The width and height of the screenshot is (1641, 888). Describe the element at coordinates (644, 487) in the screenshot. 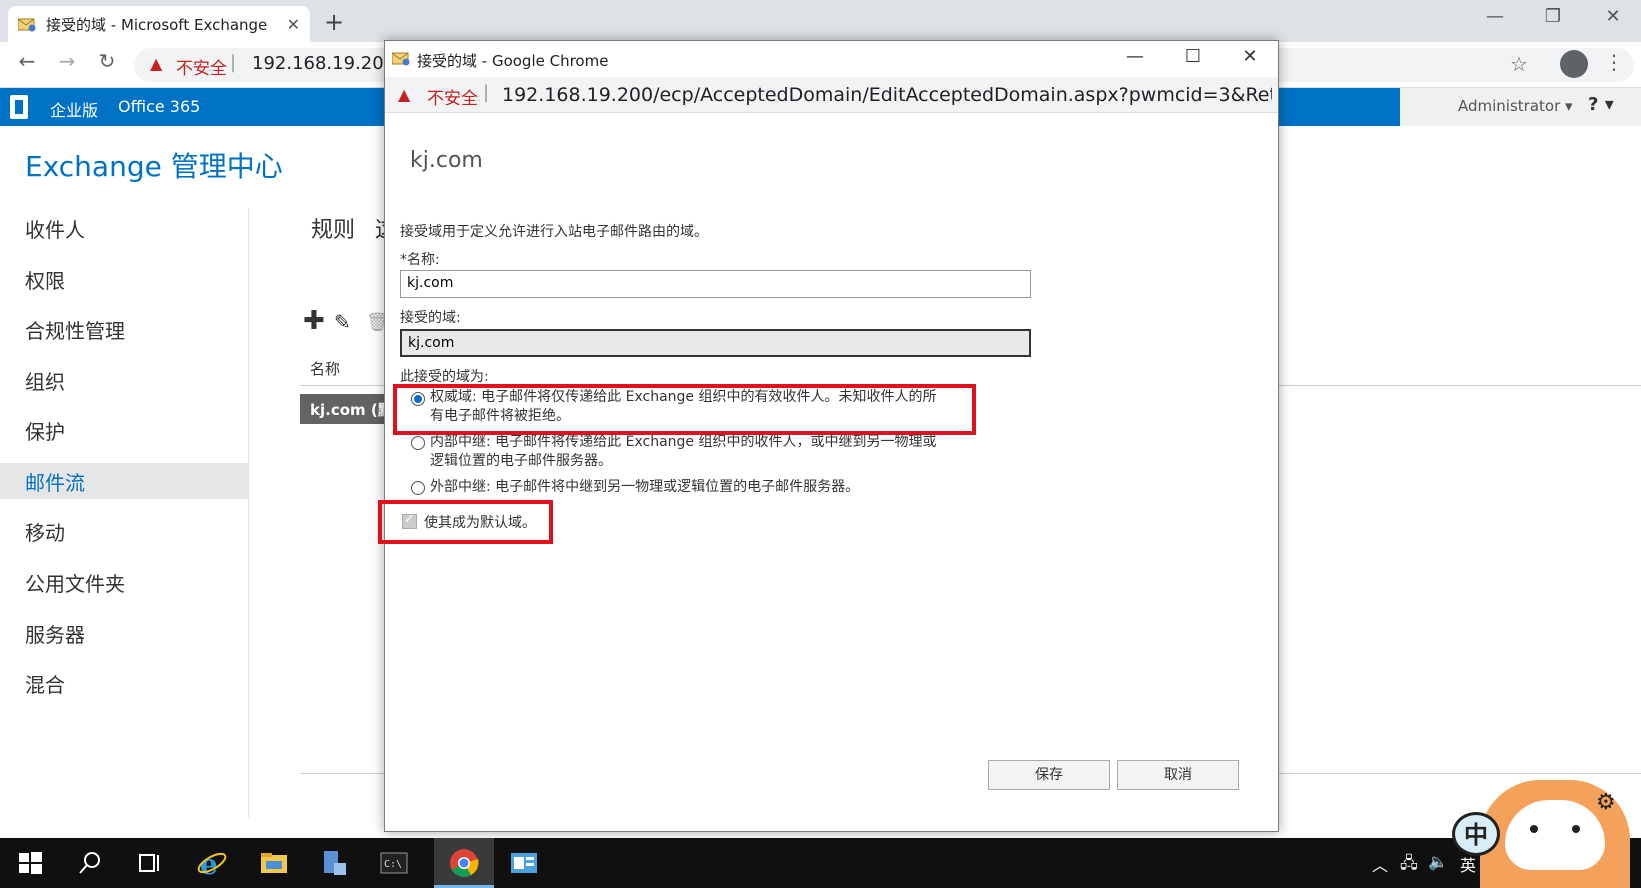

I see `radio-external-relay-label: 外部中继: 电子邮件将中继到另一物理或逻辑位置的电子邮件服务器。` at that location.